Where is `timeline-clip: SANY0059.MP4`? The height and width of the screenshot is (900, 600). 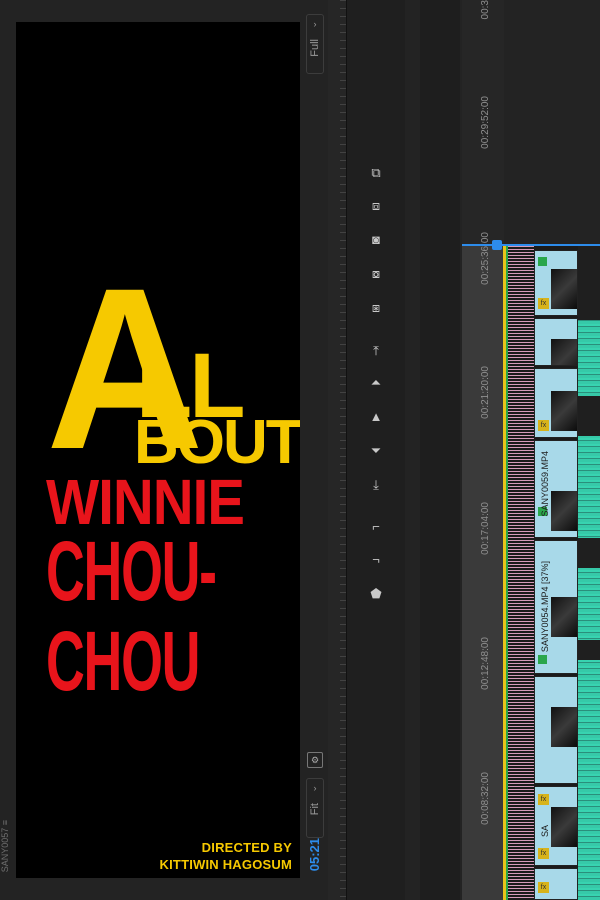 timeline-clip: SANY0059.MP4 is located at coordinates (556, 489).